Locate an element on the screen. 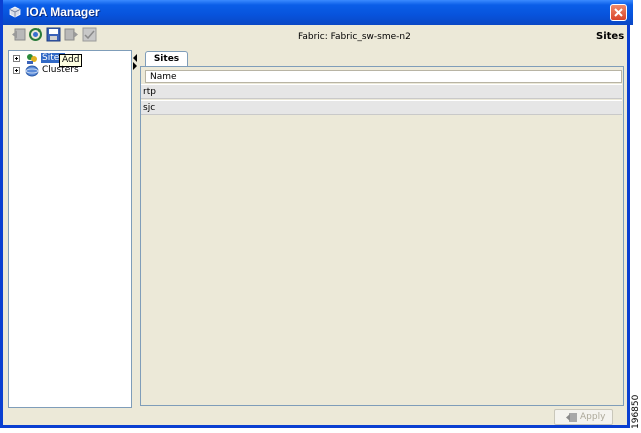 The image size is (641, 433). column-header-label: Name is located at coordinates (163, 77).